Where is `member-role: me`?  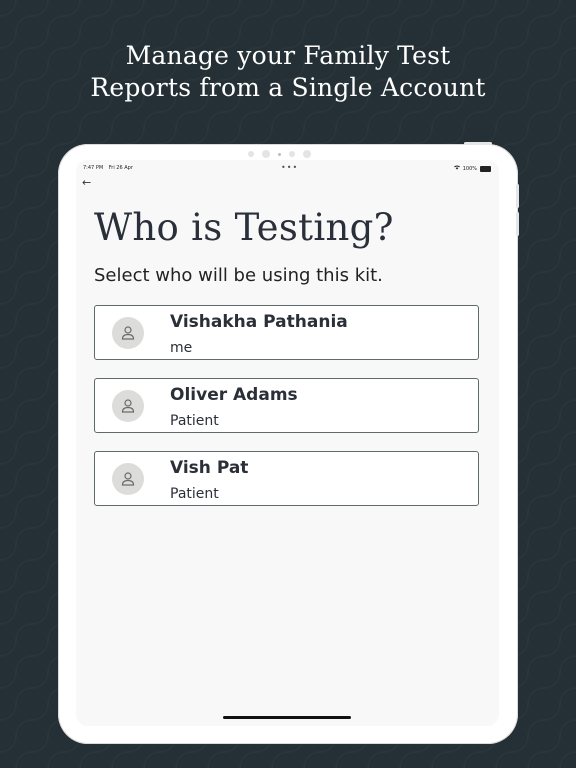
member-role: me is located at coordinates (181, 348).